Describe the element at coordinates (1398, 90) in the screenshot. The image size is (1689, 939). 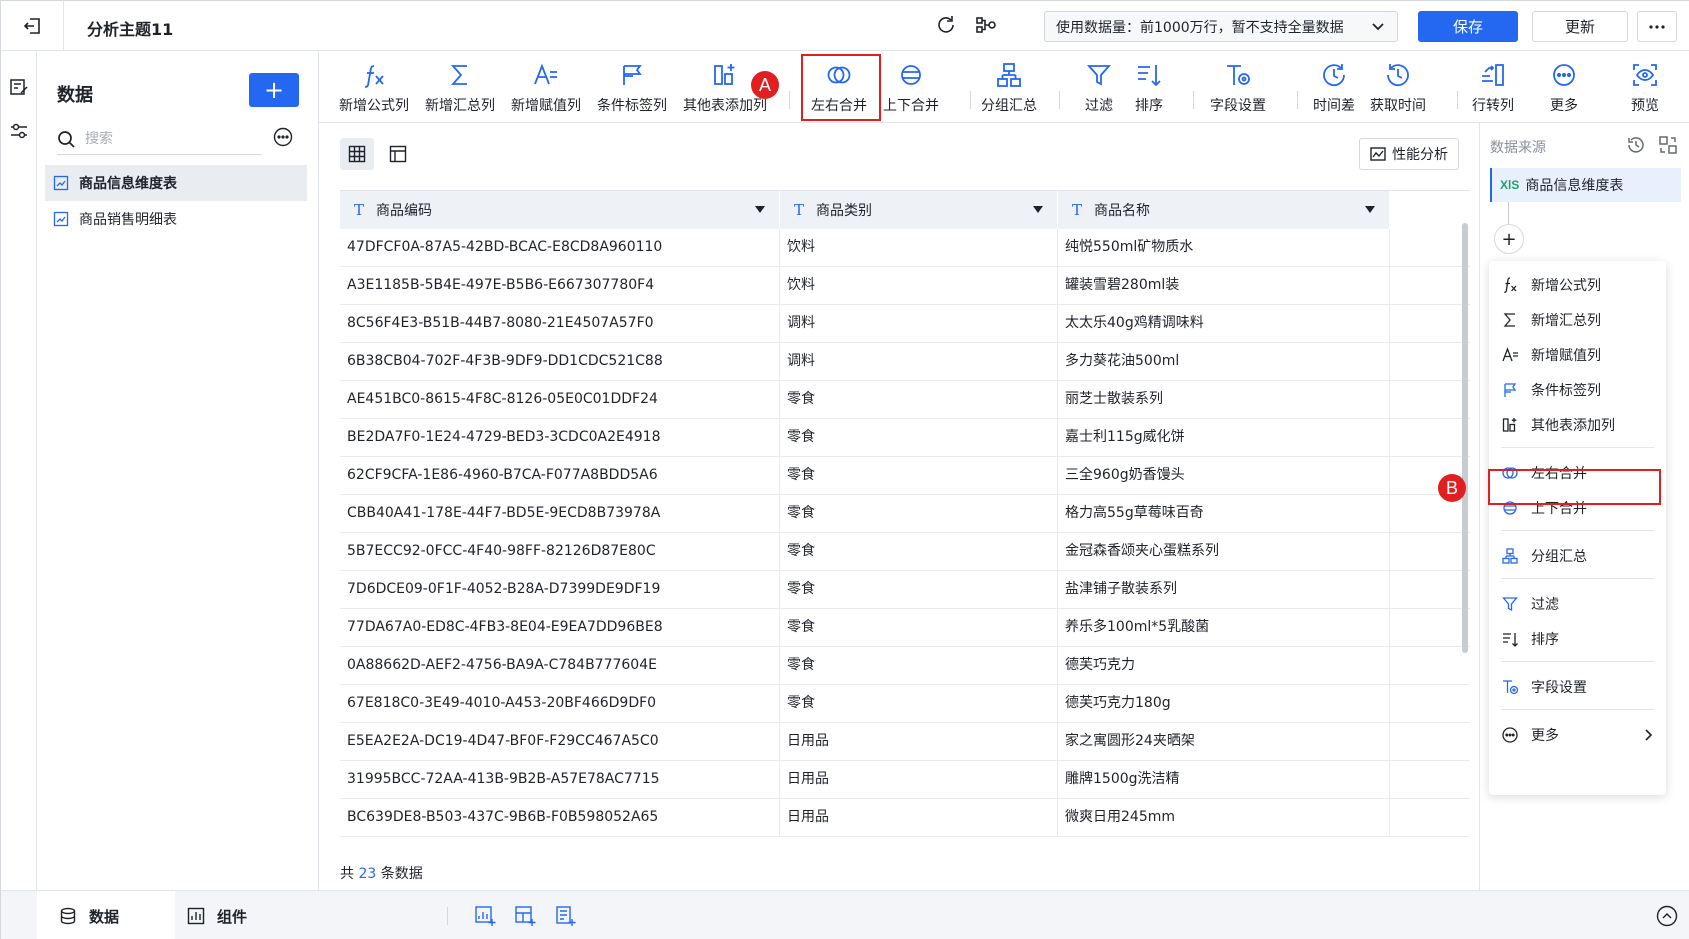
I see `toolbar-get-time: 获取时间` at that location.